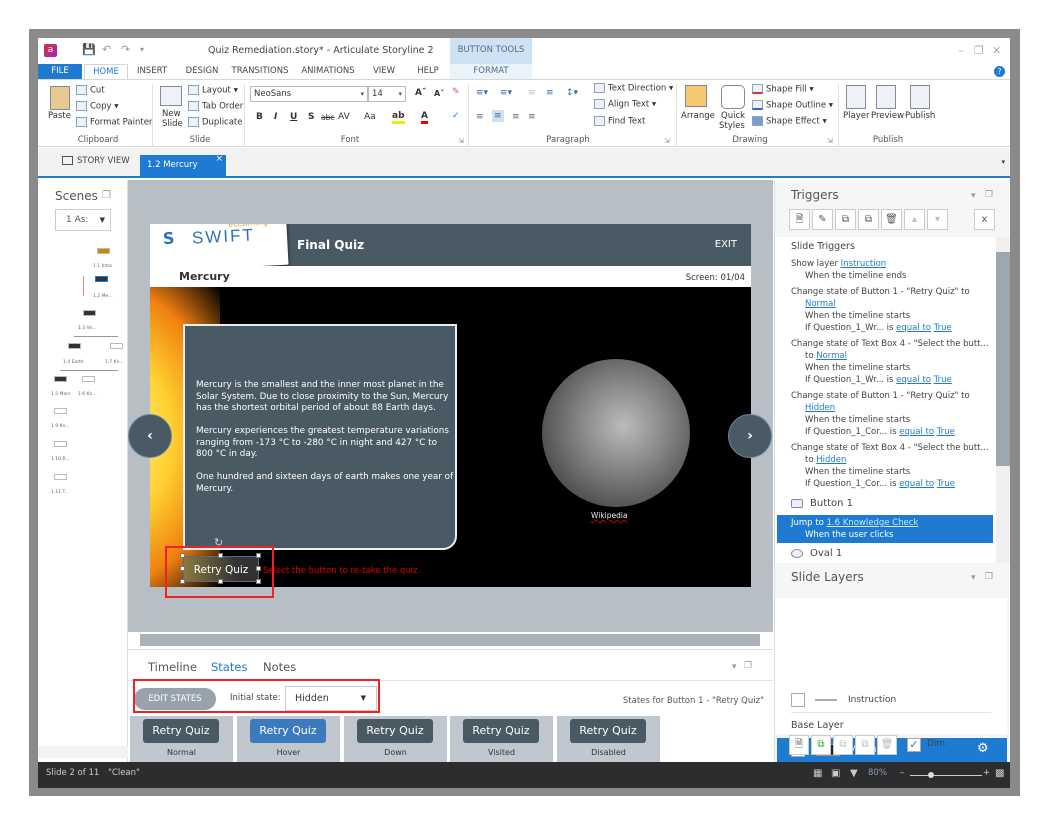 Image resolution: width=1049 pixels, height=825 pixels. I want to click on font-size-select: 14 ▾, so click(387, 94).